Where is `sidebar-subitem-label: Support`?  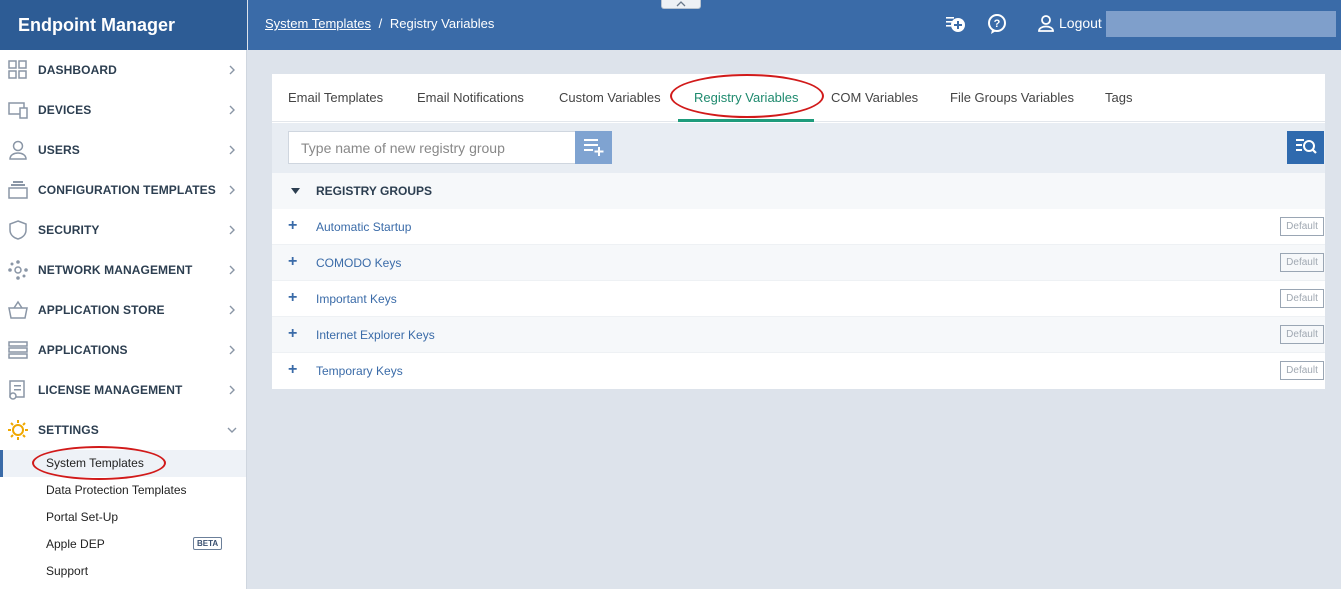 sidebar-subitem-label: Support is located at coordinates (67, 571).